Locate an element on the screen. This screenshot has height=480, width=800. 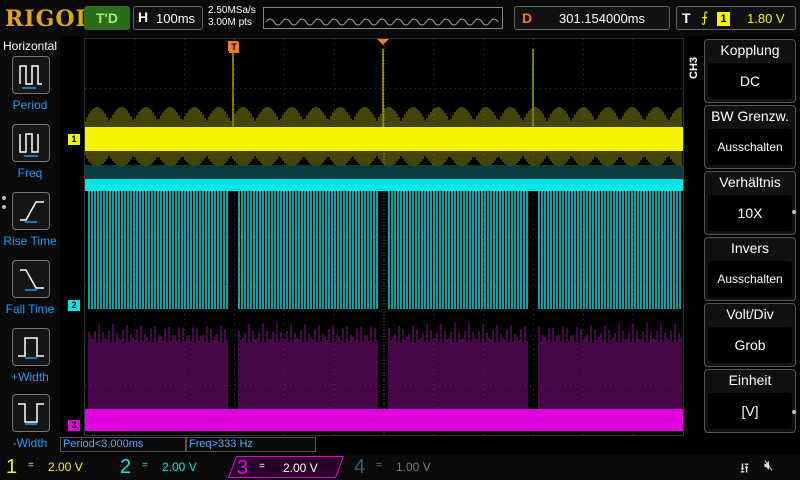
ch3-trace-band is located at coordinates (384, 420).